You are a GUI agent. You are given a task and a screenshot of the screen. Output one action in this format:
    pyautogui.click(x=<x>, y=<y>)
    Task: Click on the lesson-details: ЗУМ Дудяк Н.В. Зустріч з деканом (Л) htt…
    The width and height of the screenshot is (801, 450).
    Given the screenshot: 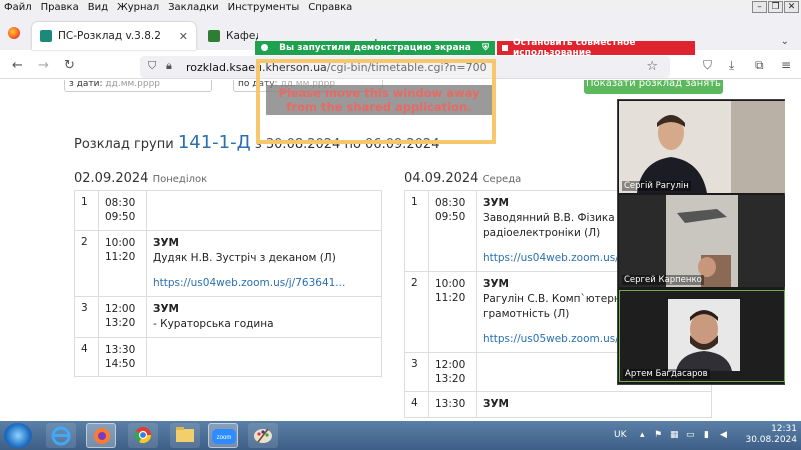 What is the action you would take?
    pyautogui.click(x=264, y=263)
    